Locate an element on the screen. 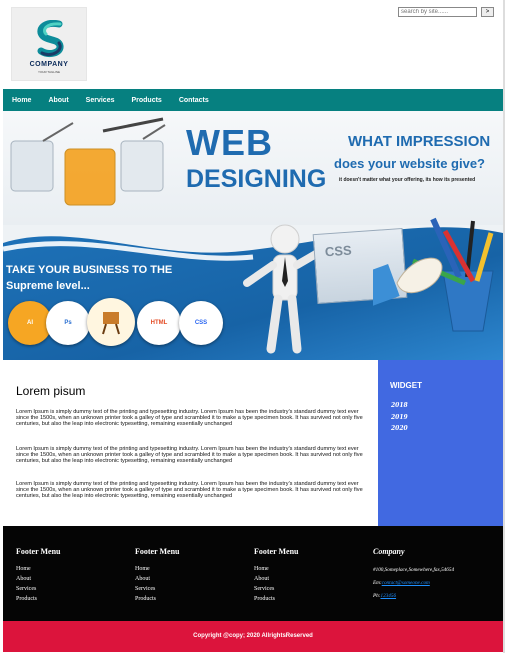 This screenshot has width=505, height=653. phone-label: Ph: is located at coordinates (377, 596).